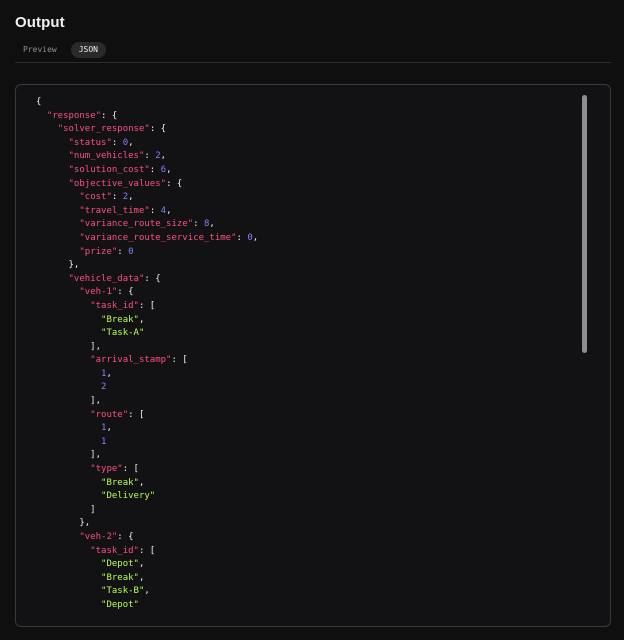  What do you see at coordinates (128, 496) in the screenshot?
I see `json-token-str: "Delivery"` at bounding box center [128, 496].